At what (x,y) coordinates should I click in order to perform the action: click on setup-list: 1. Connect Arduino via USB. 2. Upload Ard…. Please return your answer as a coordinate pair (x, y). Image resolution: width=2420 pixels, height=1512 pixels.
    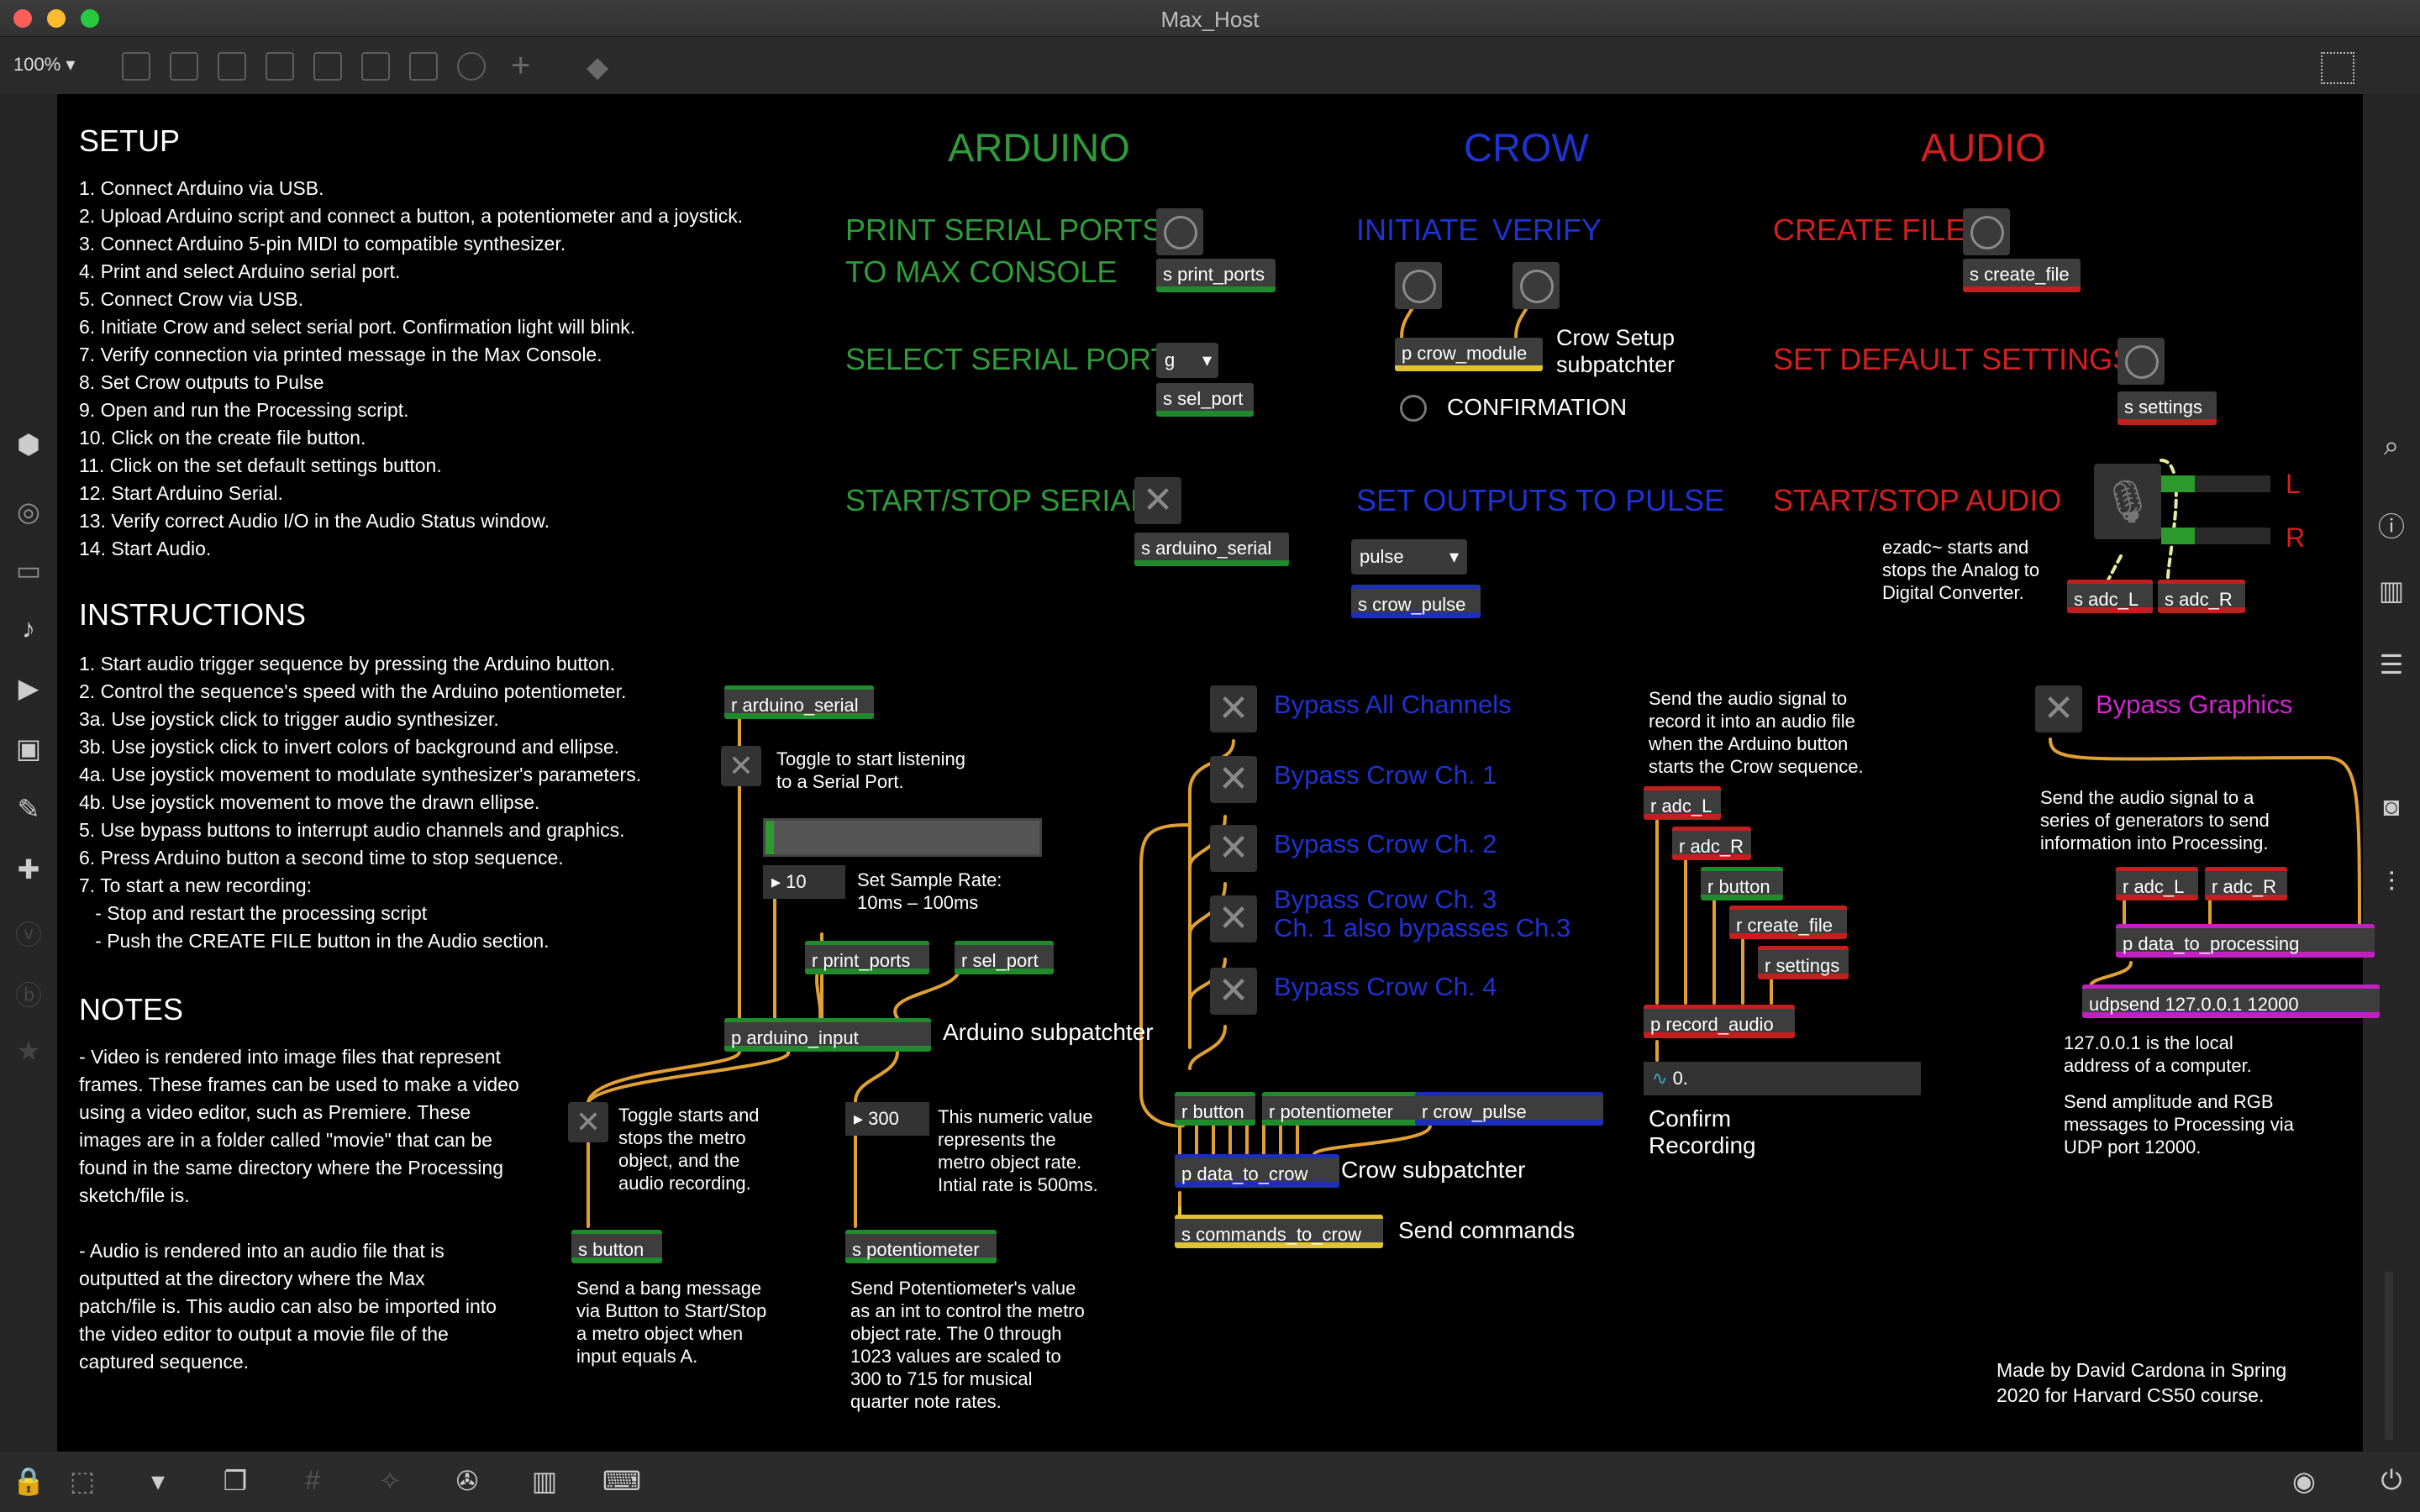
    Looking at the image, I should click on (411, 369).